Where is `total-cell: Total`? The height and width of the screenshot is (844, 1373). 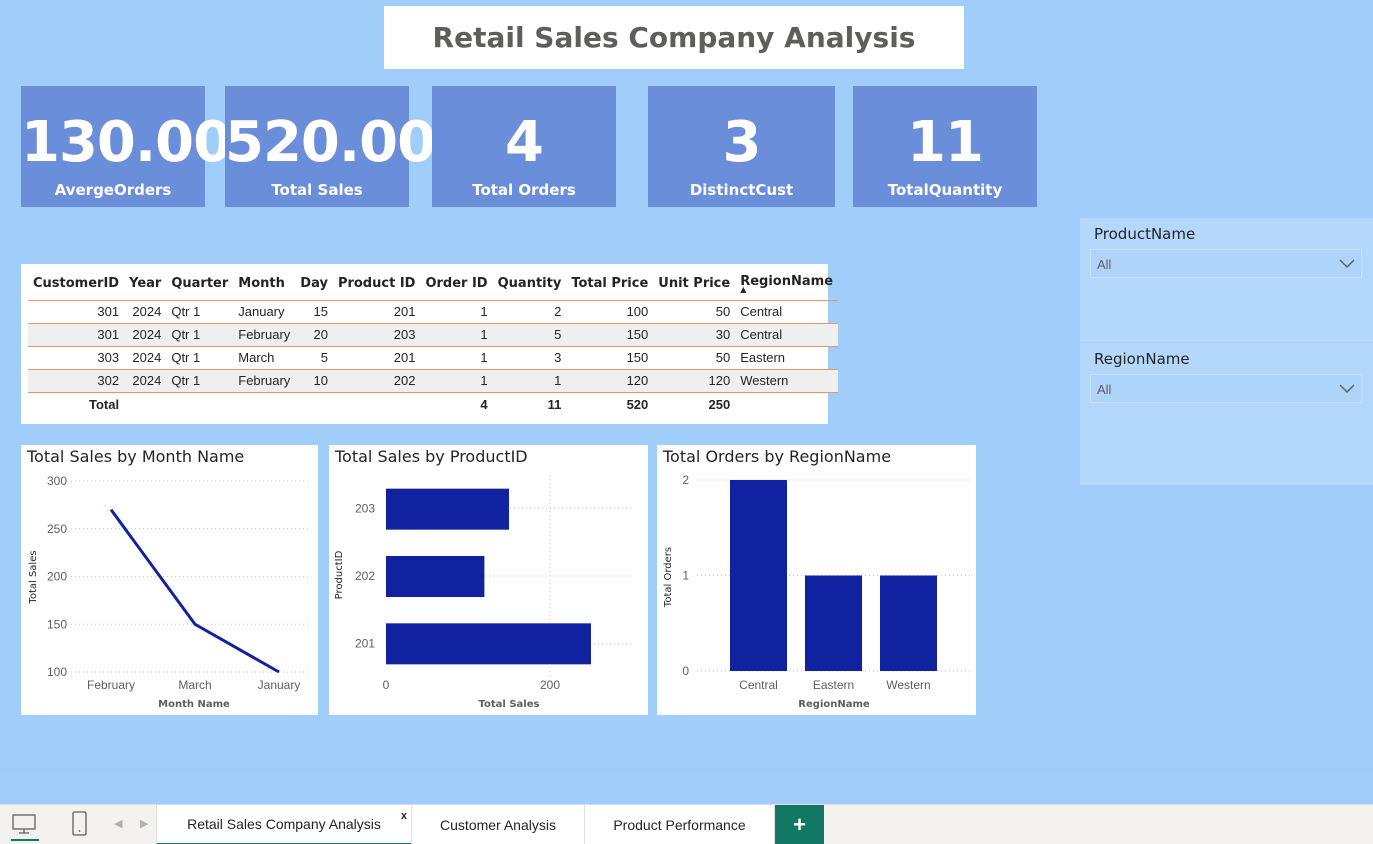
total-cell: Total is located at coordinates (104, 404).